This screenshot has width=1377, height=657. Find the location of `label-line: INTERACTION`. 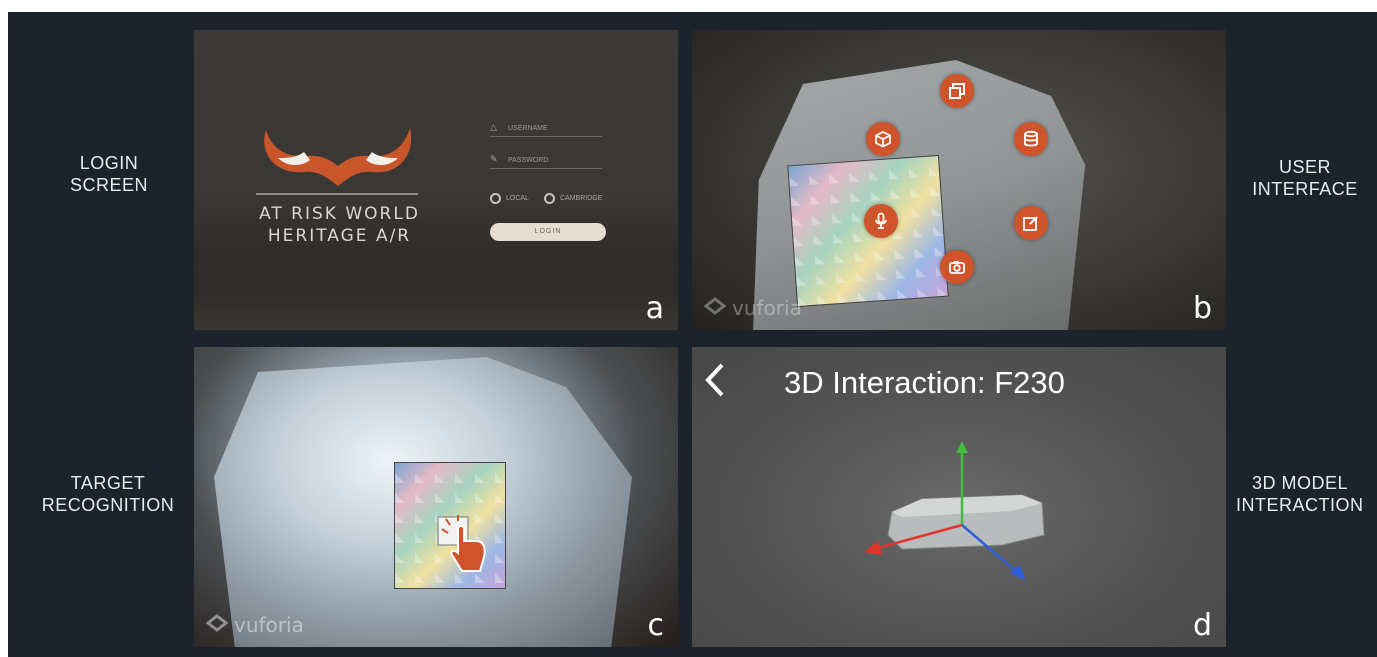

label-line: INTERACTION is located at coordinates (1300, 505).